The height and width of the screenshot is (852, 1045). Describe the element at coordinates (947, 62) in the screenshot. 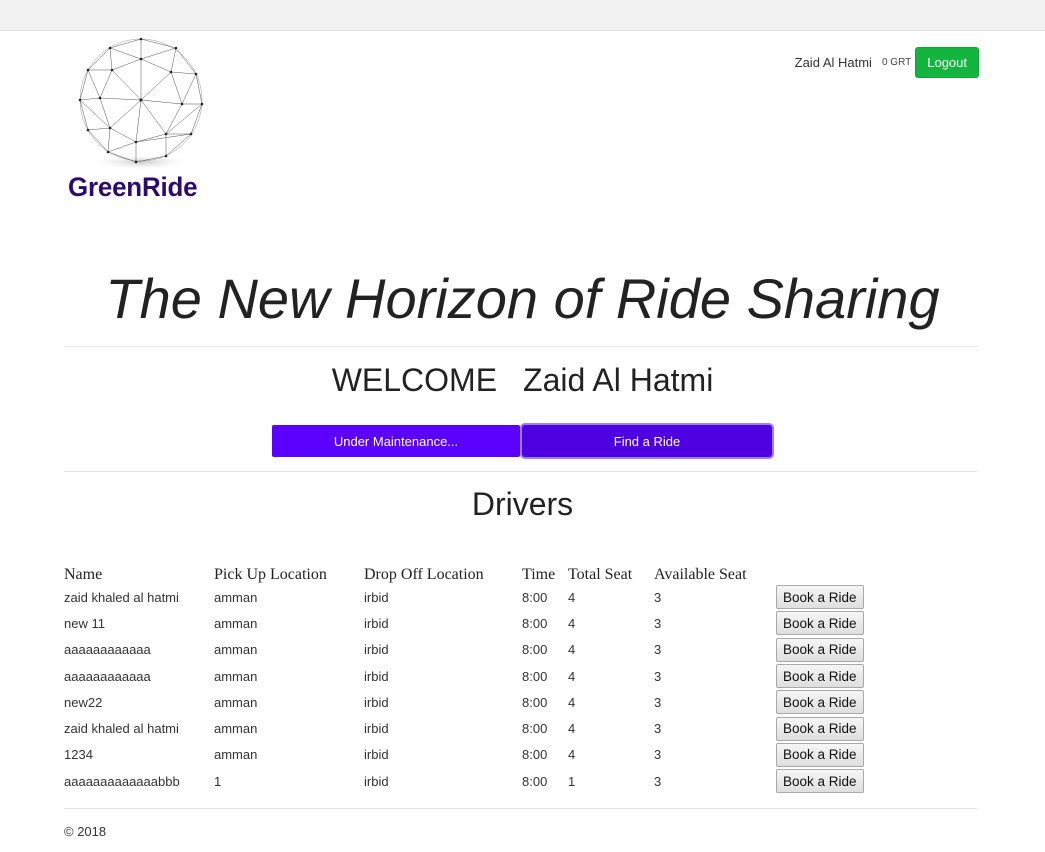

I see `logout-button: Logout` at that location.